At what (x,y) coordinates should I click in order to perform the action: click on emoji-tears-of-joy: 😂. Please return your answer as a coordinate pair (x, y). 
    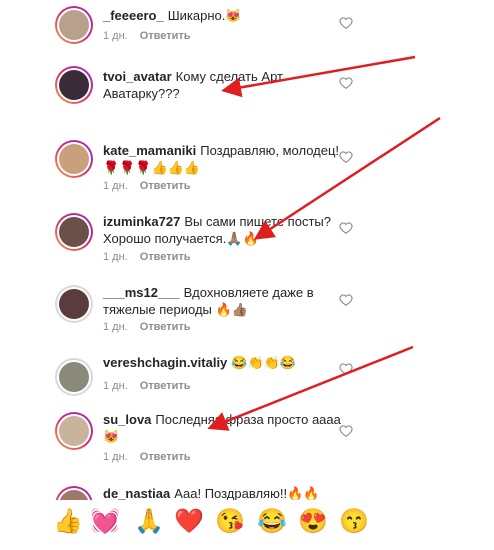
    Looking at the image, I should click on (272, 522).